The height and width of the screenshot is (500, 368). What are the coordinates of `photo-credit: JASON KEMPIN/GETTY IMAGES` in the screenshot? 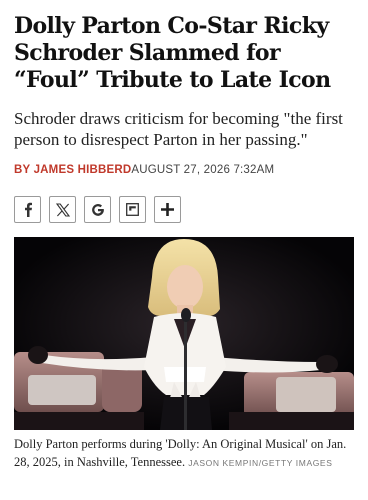 It's located at (260, 463).